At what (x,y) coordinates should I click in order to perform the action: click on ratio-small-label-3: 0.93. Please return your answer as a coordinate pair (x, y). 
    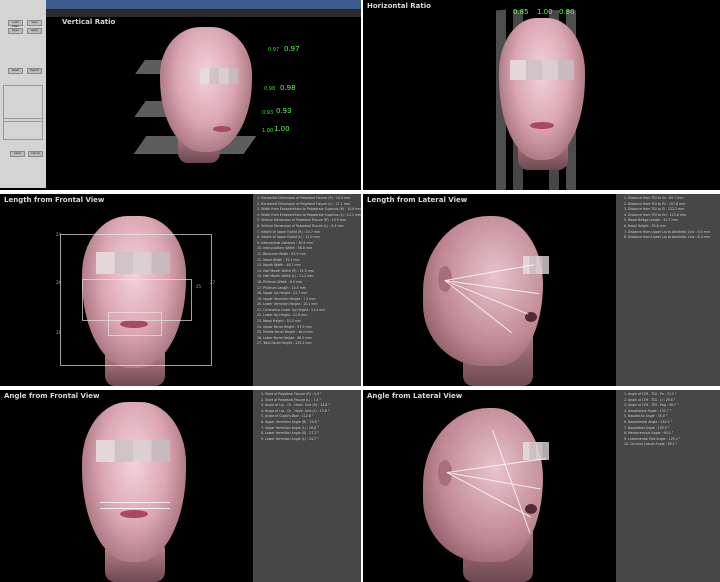
    Looking at the image, I should click on (268, 113).